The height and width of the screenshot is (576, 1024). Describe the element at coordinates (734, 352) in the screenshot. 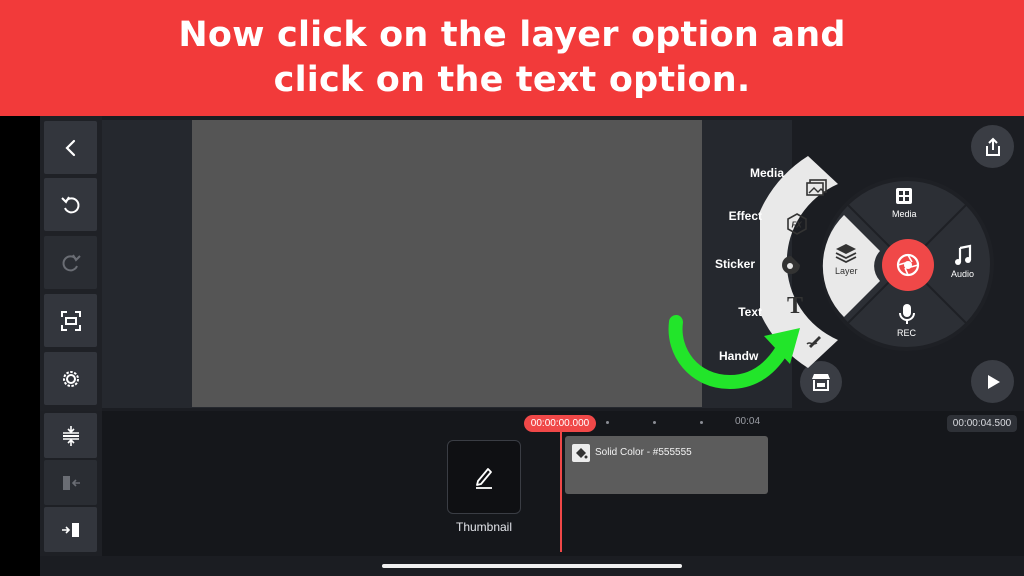

I see `guide-arrow` at that location.